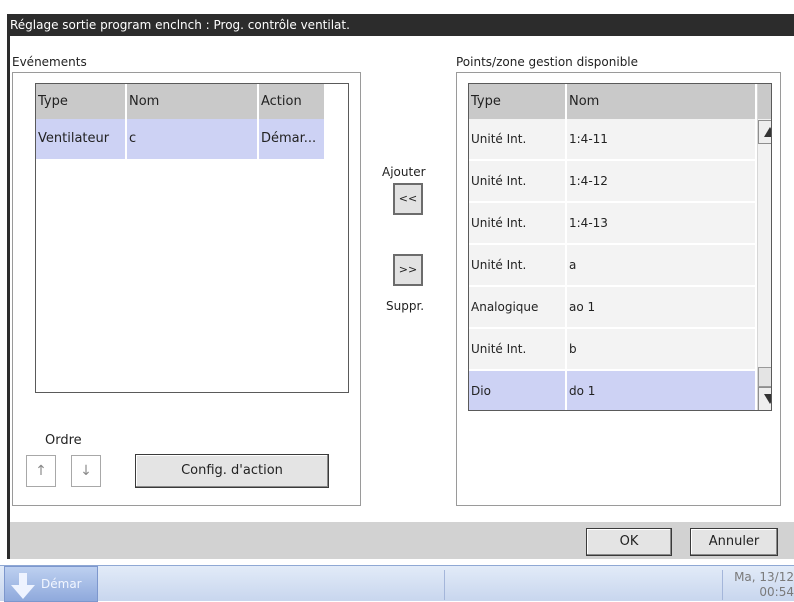 The image size is (794, 602). I want to click on points-cell-name: 1:4-13, so click(662, 223).